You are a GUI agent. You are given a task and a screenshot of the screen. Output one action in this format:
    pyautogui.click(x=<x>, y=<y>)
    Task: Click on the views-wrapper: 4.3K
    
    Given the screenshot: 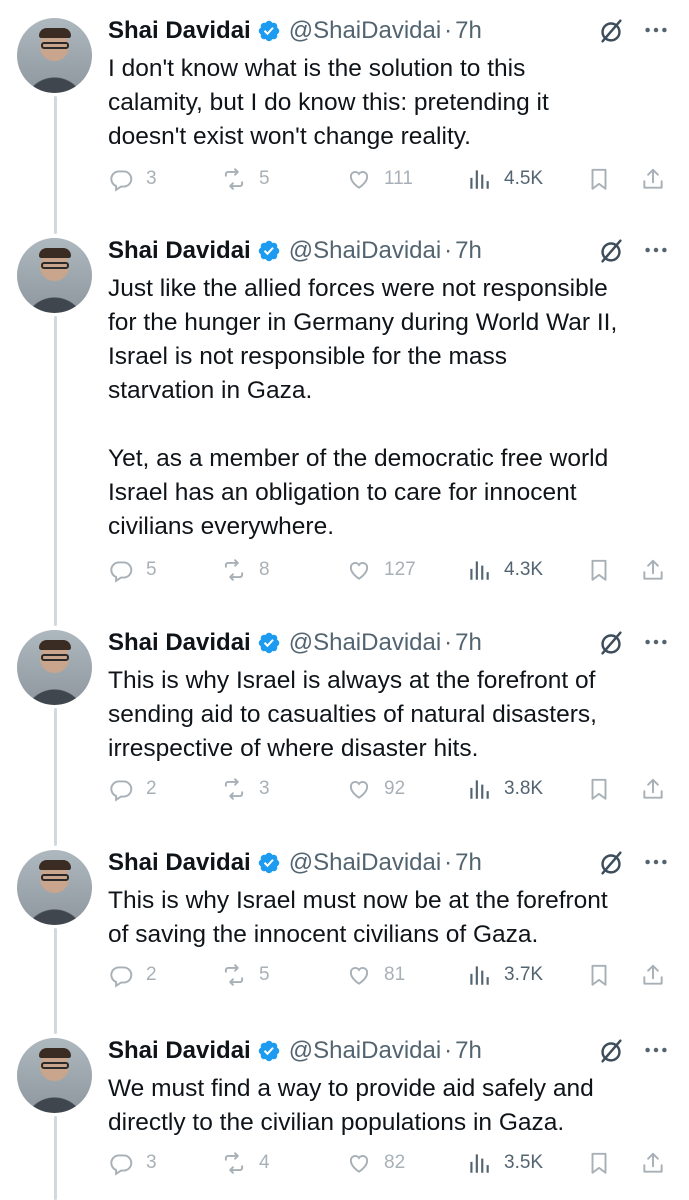 What is the action you would take?
    pyautogui.click(x=389, y=570)
    